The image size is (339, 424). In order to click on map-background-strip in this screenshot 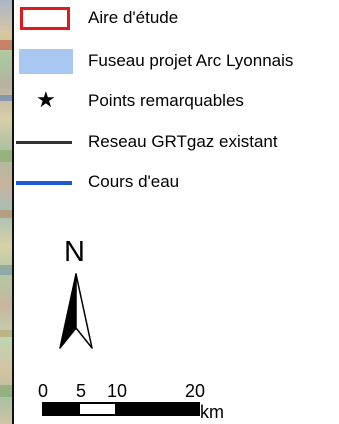, I will do `click(6, 212)`.